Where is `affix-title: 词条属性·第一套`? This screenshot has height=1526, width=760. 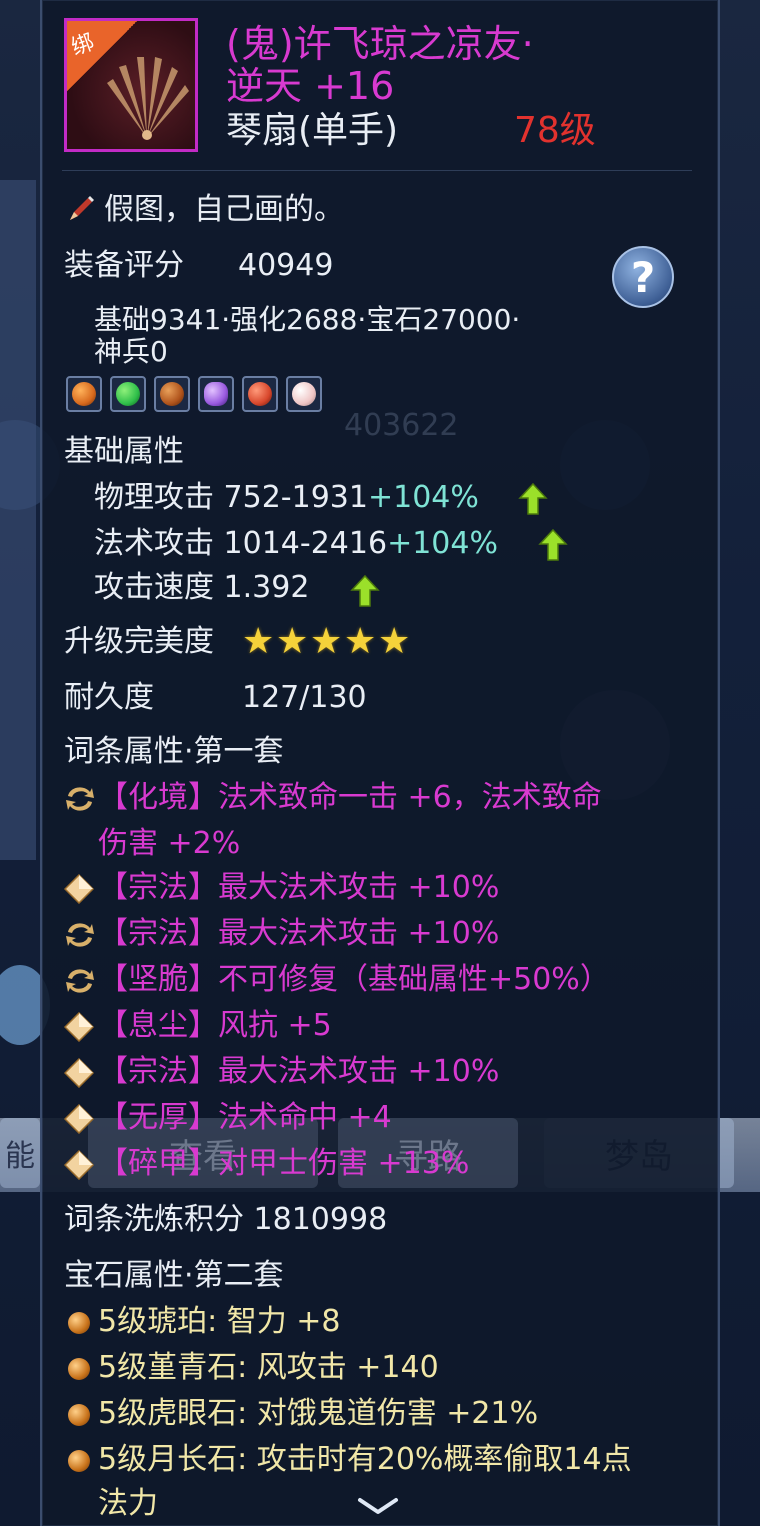 affix-title: 词条属性·第一套 is located at coordinates (174, 751).